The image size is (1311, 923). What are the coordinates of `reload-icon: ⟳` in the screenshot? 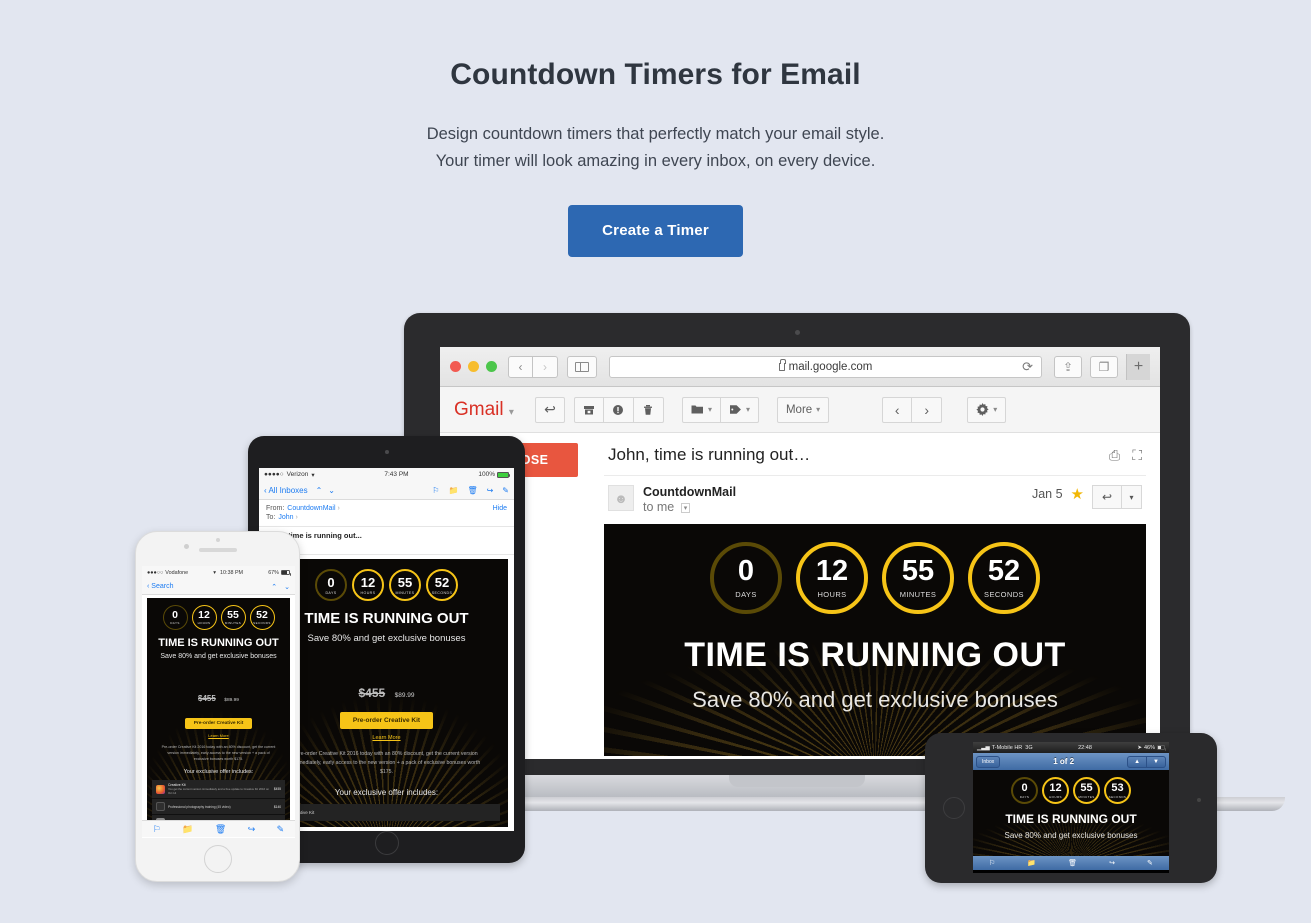 It's located at (1027, 367).